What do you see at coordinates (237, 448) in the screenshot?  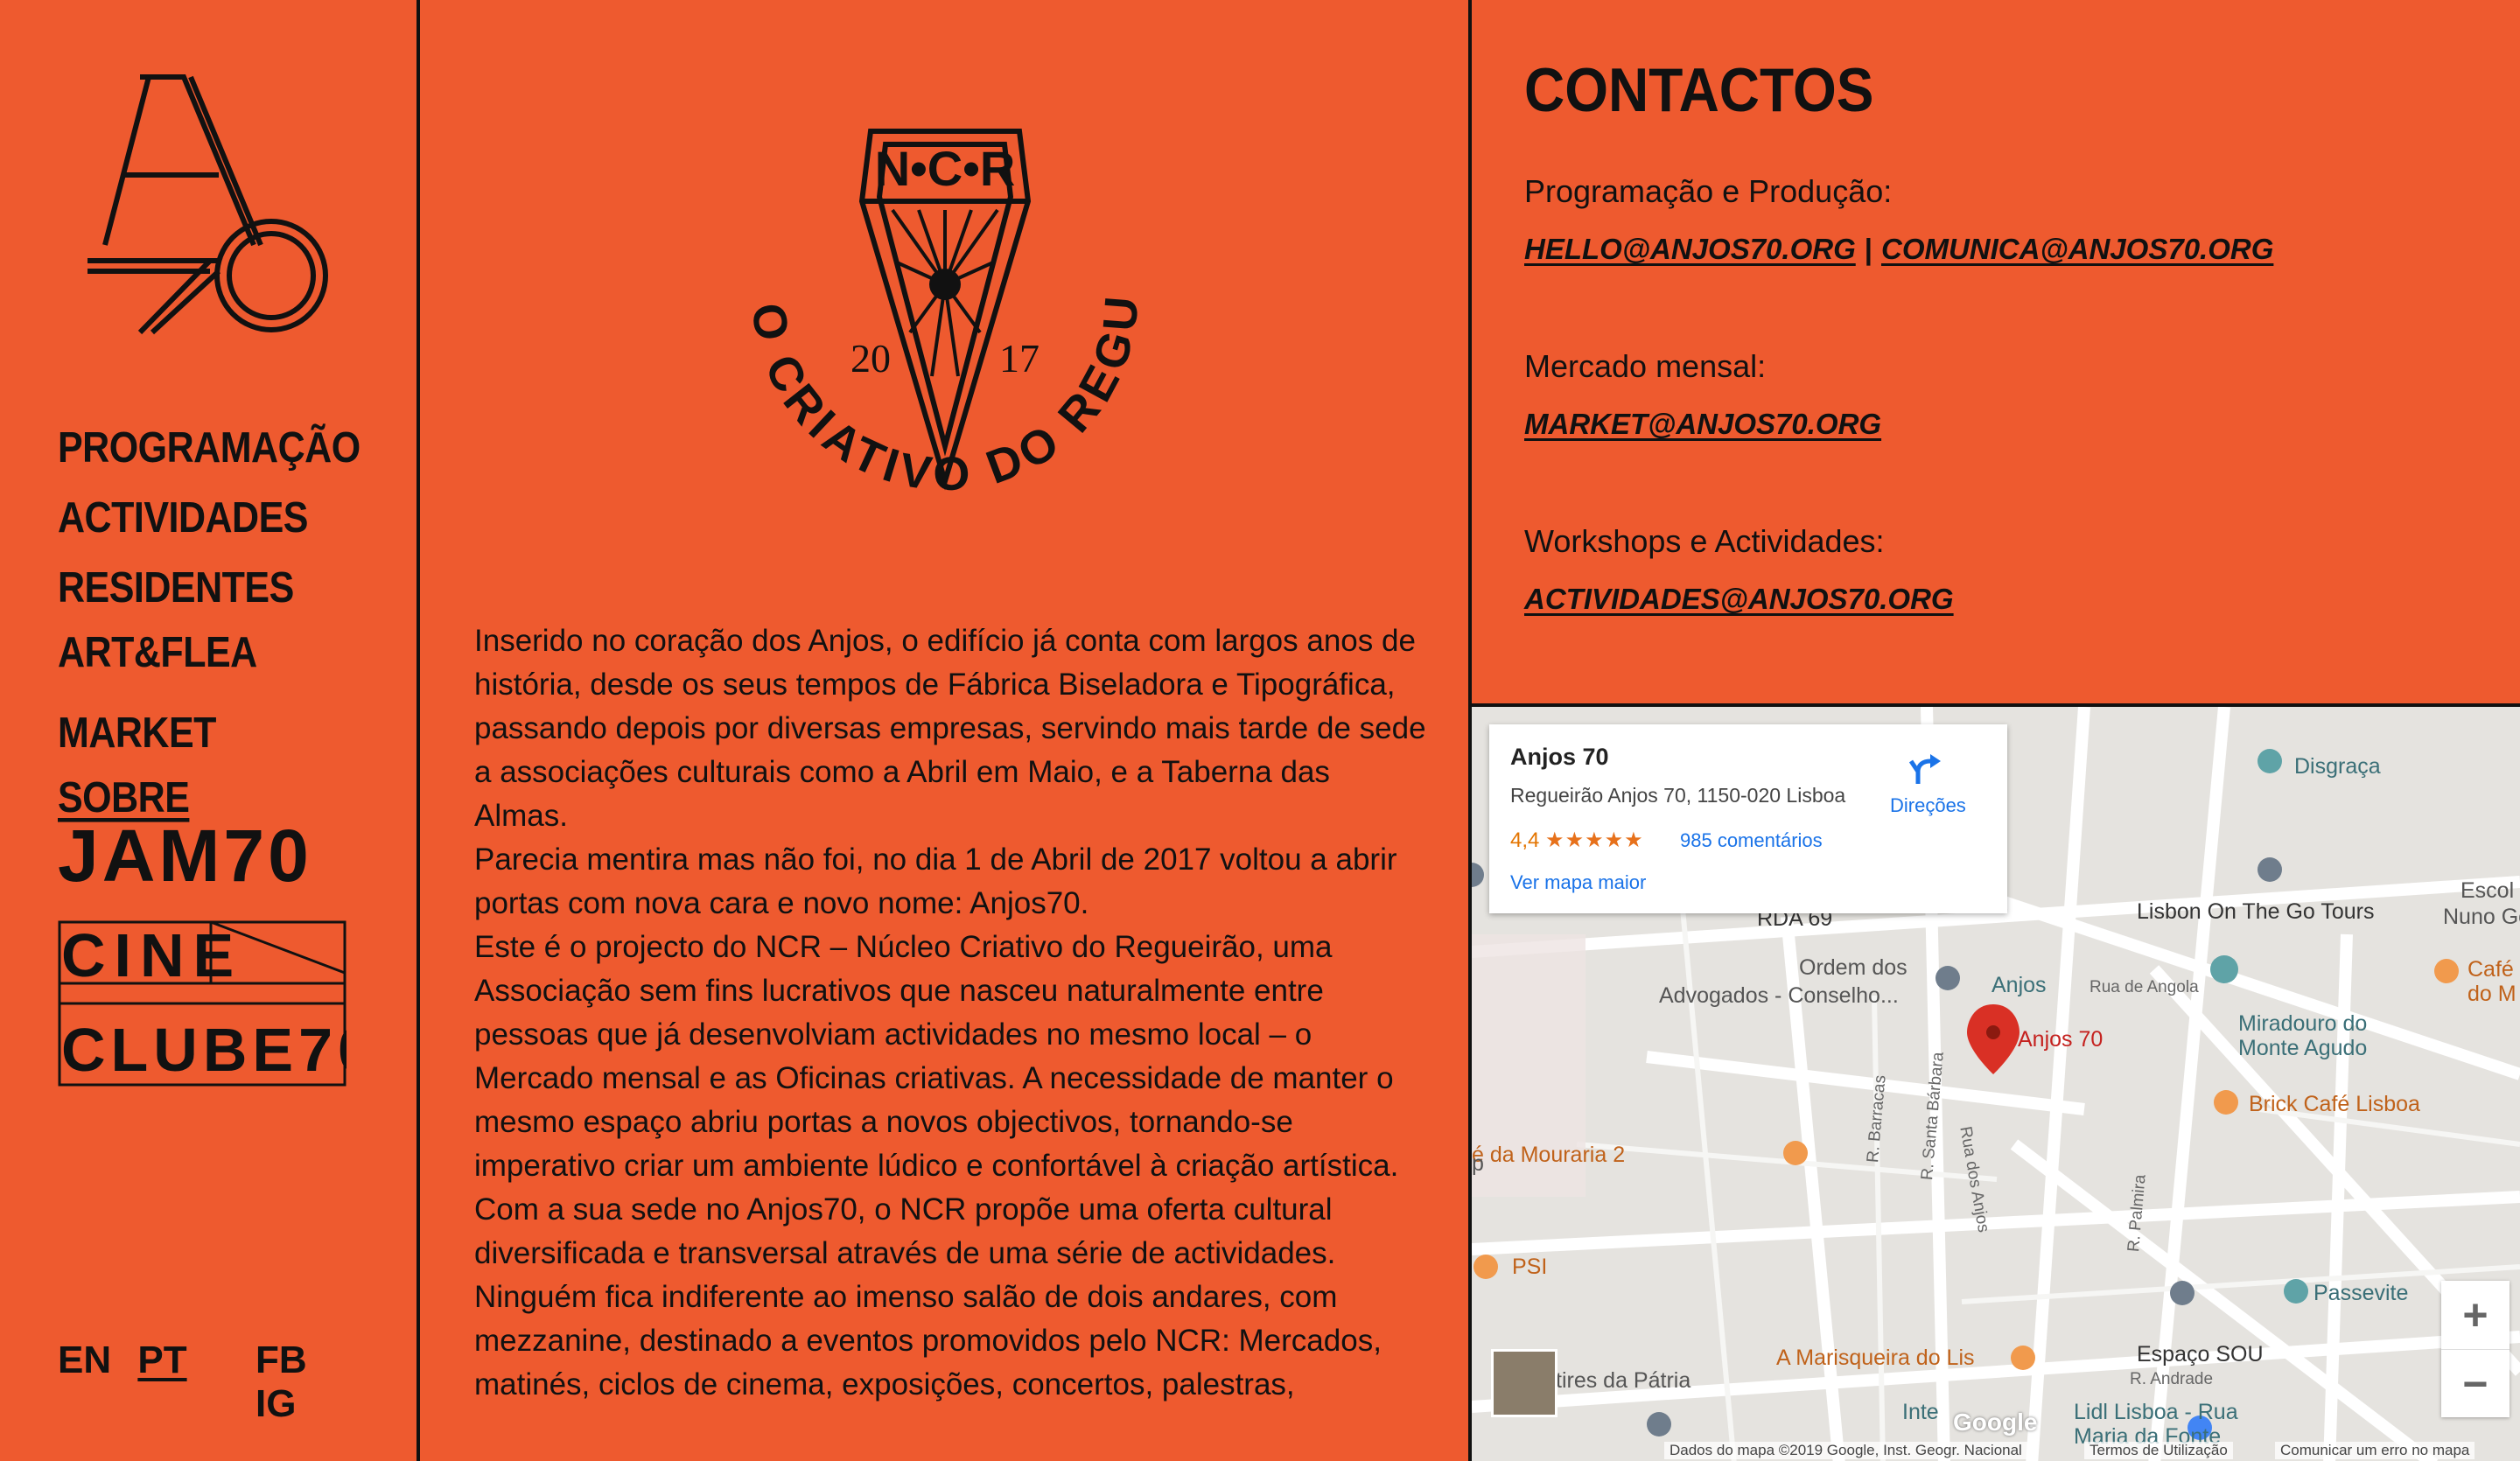 I see `nav-item-programacao: PROGRAMAÇÃO` at bounding box center [237, 448].